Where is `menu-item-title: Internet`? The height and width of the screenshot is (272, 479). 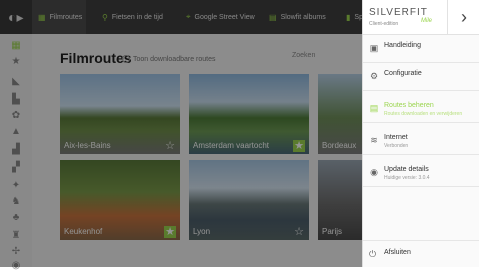
menu-item-title: Internet is located at coordinates (396, 137).